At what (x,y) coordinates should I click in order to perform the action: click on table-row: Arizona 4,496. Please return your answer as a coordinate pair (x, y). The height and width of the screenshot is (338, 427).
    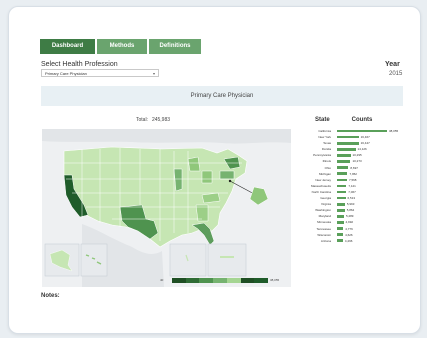
    Looking at the image, I should click on (351, 241).